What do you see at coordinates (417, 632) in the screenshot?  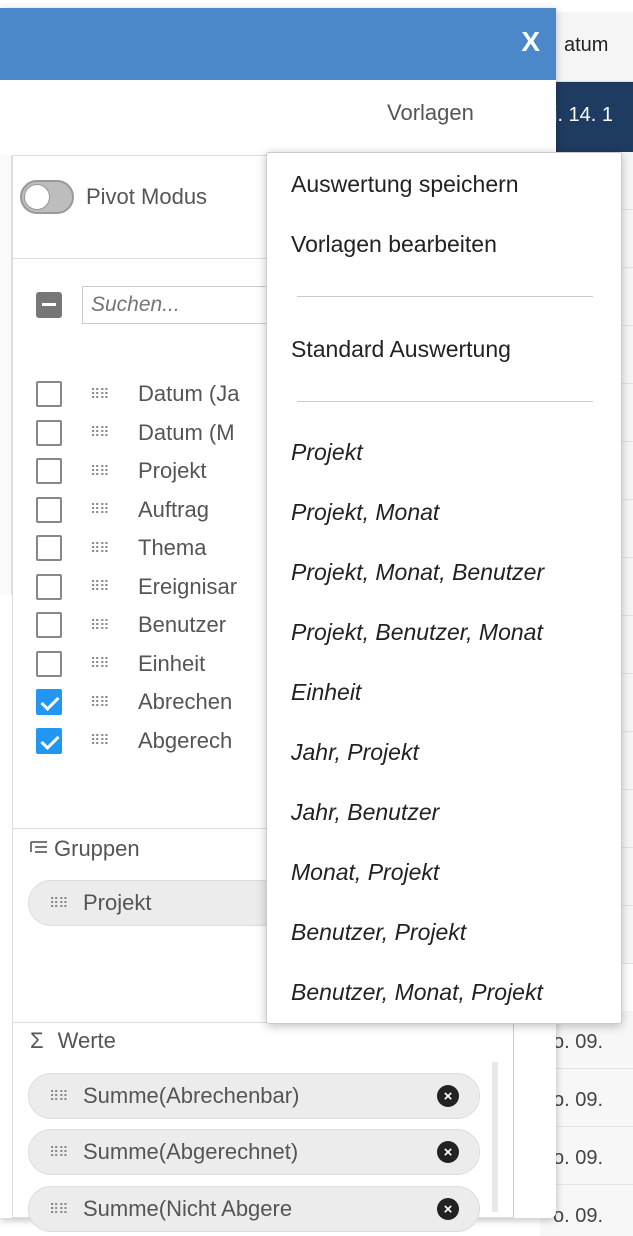 I see `template-item: Projekt, Benutzer, Monat` at bounding box center [417, 632].